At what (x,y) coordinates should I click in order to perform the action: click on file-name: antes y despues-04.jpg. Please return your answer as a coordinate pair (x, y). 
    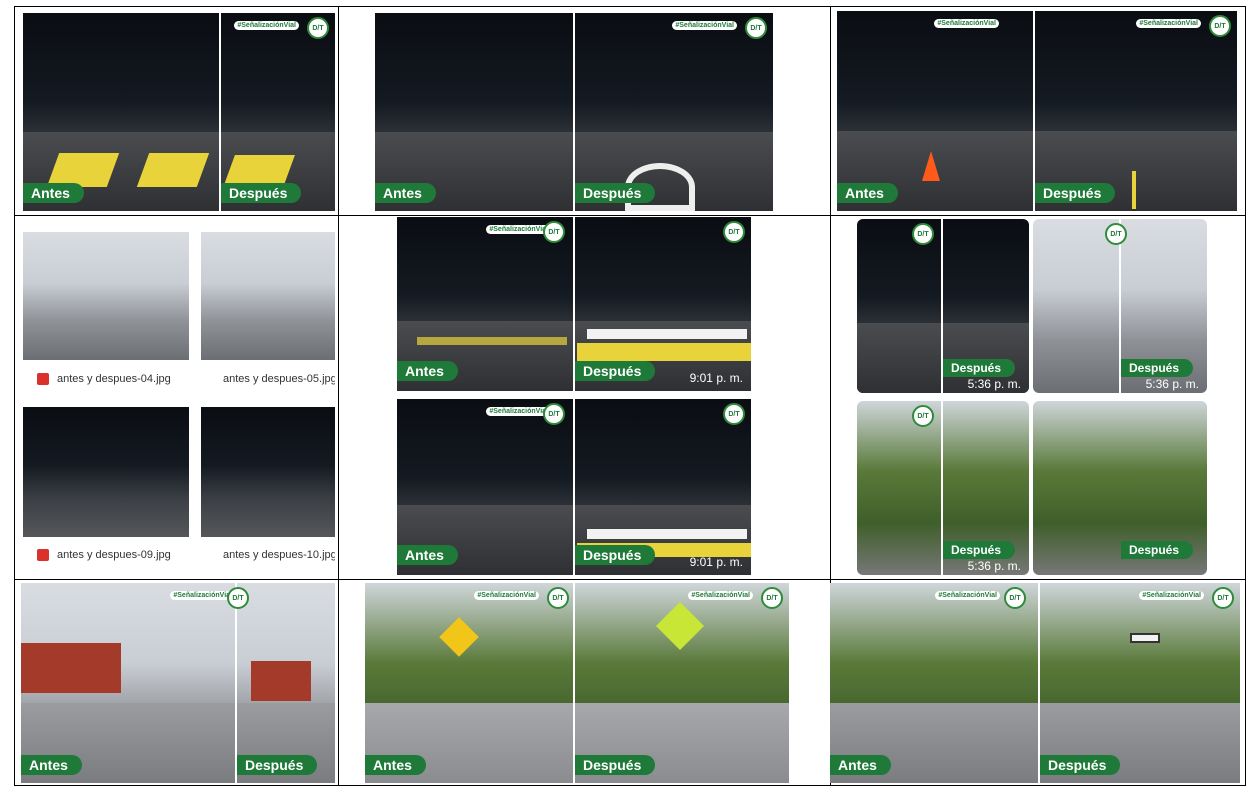
    Looking at the image, I should click on (114, 379).